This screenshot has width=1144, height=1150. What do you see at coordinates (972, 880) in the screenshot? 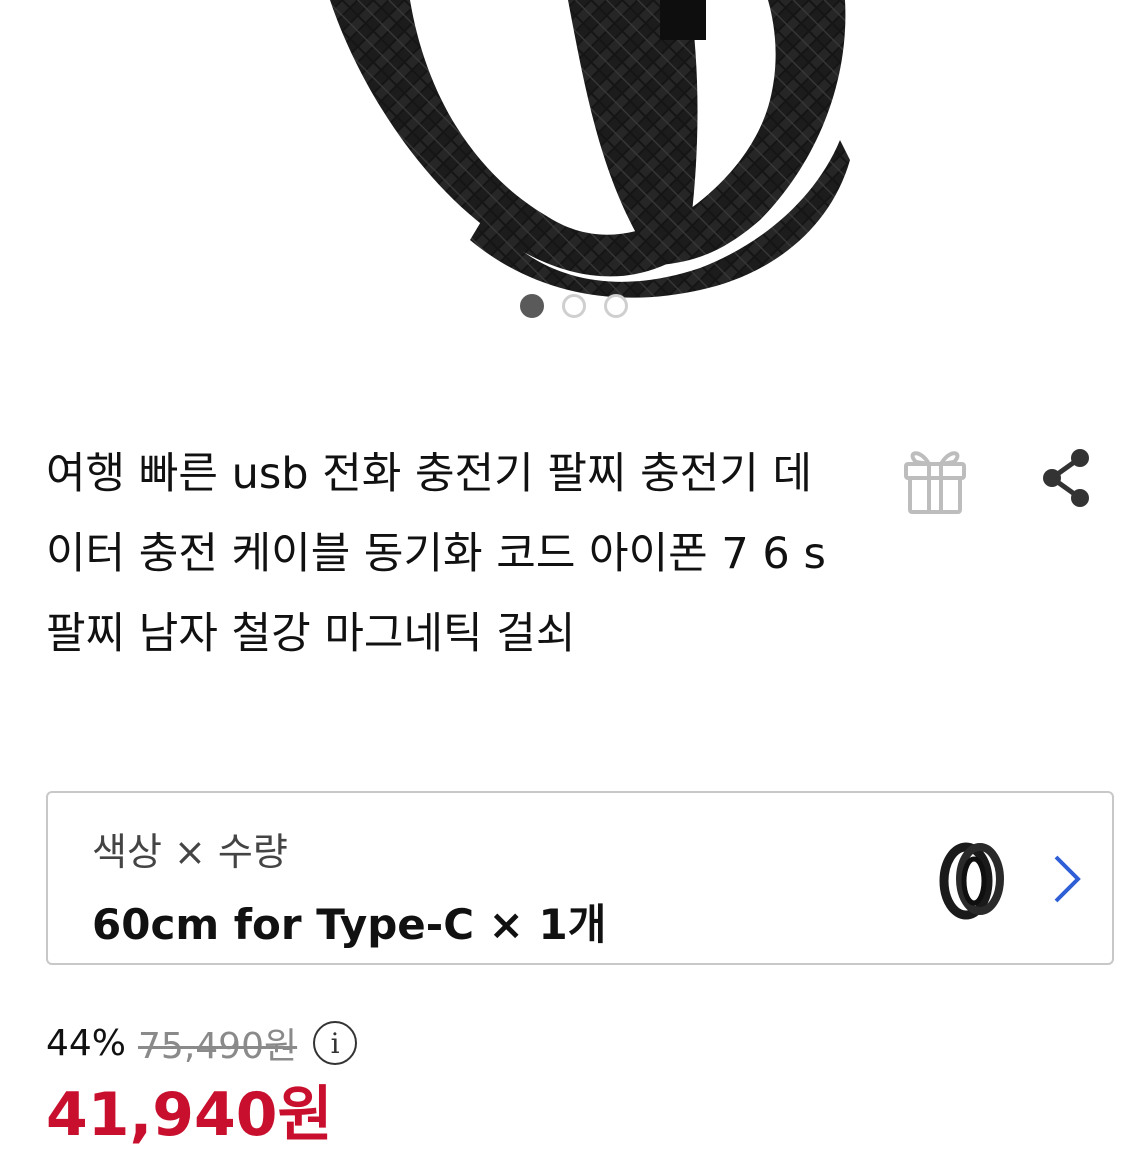
I see `option-thumbnail` at bounding box center [972, 880].